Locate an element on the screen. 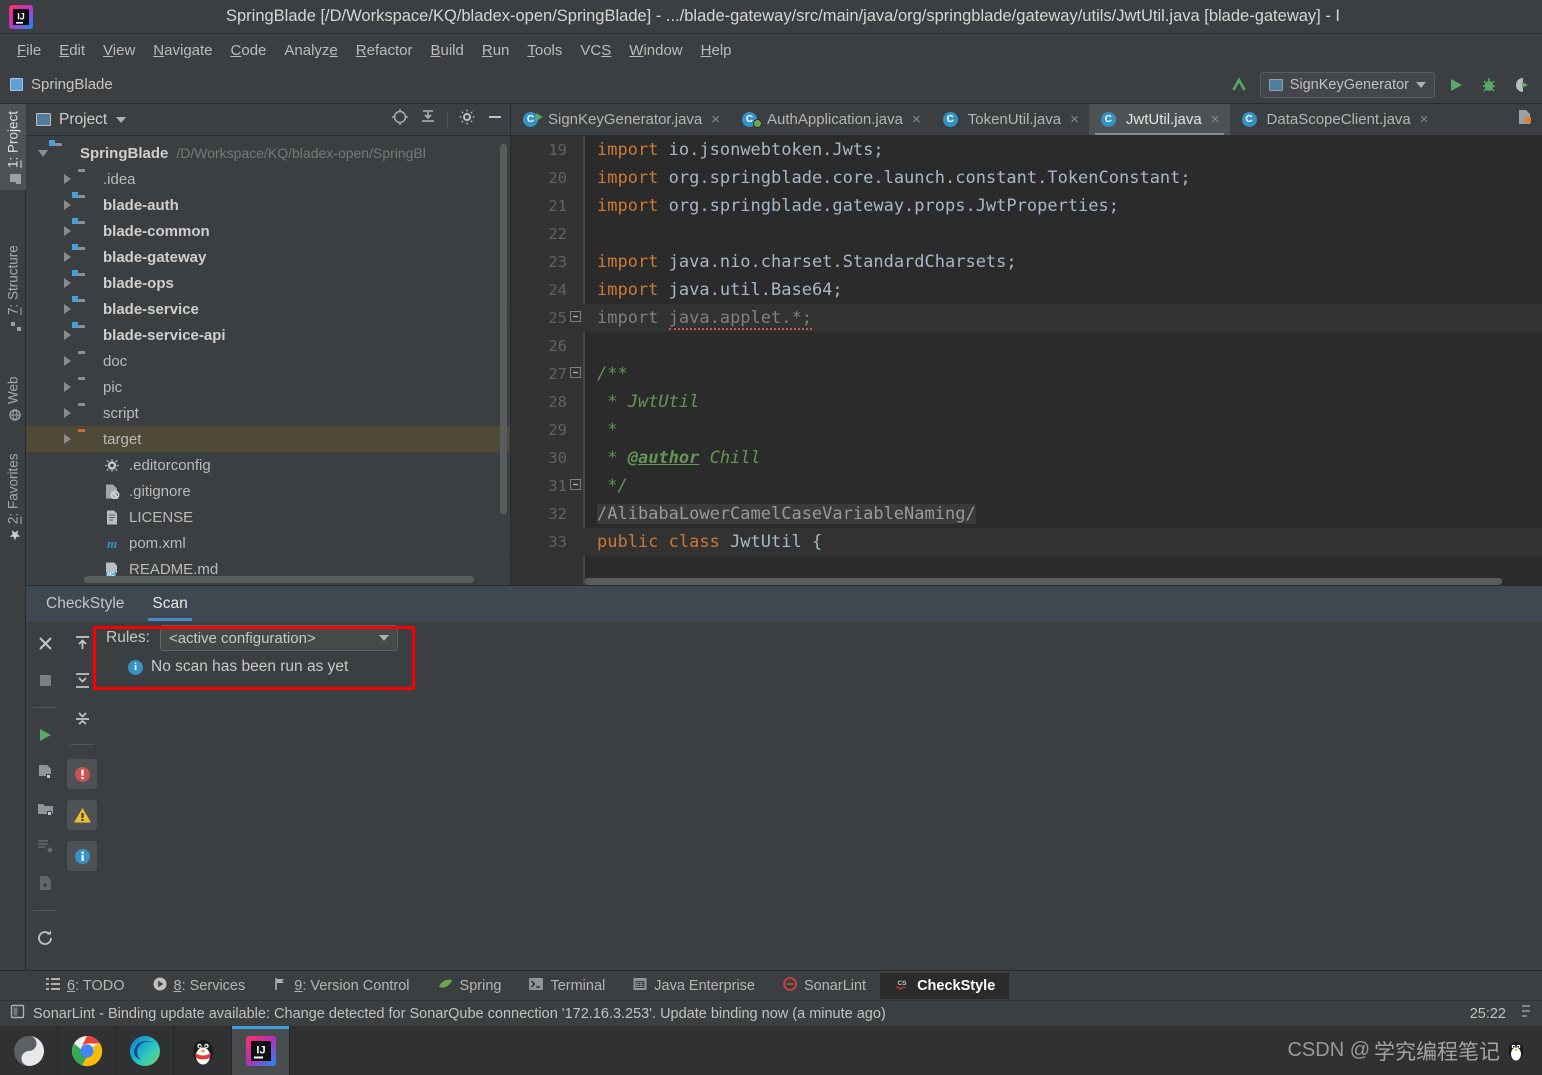 This screenshot has width=1542, height=1075. taskbar-app-edge is located at coordinates (145, 1050).